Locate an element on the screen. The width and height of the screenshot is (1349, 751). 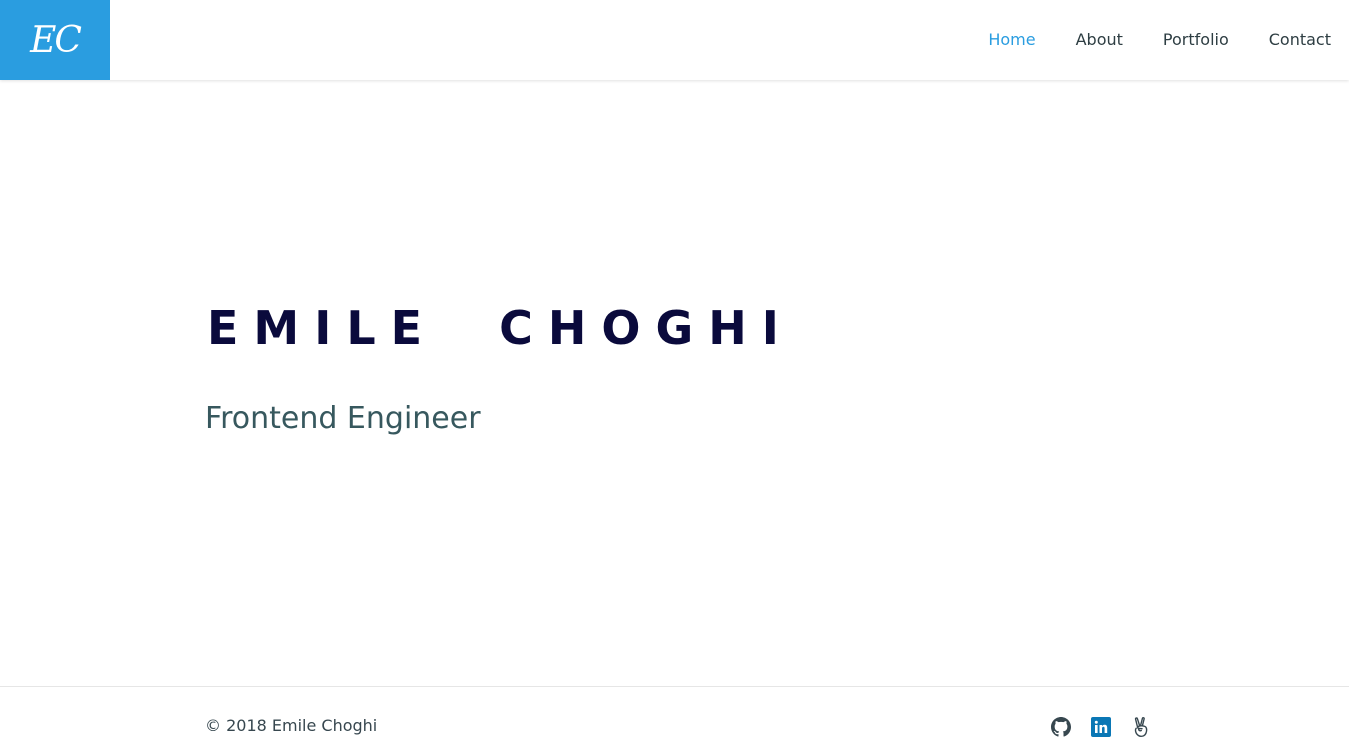
nav-portfolio-link: Portfolio is located at coordinates (1196, 40).